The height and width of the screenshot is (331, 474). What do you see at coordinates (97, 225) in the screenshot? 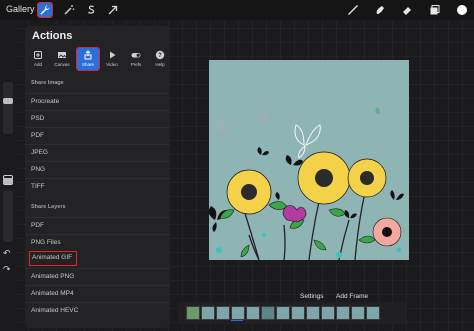
I see `share-layers-pdf: PDF` at bounding box center [97, 225].